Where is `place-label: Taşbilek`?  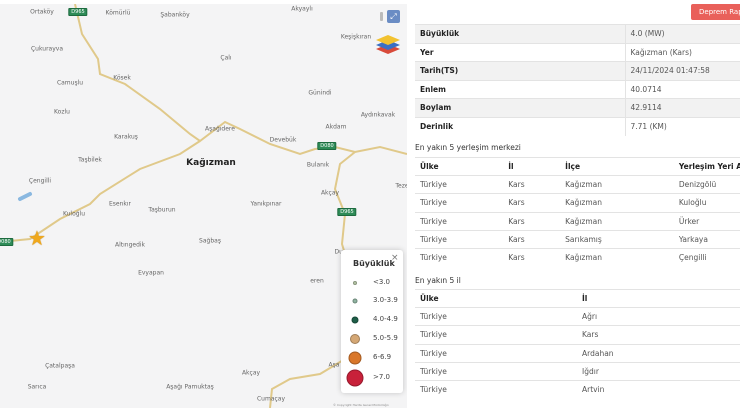 place-label: Taşbilek is located at coordinates (90, 160).